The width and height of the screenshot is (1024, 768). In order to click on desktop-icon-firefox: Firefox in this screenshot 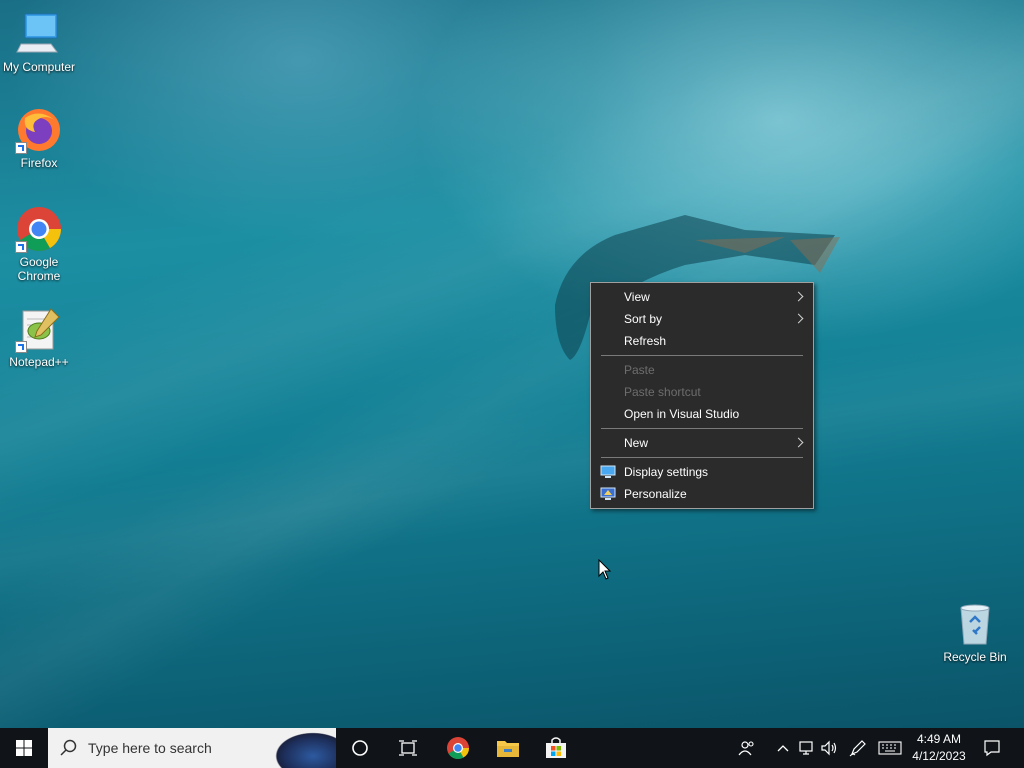, I will do `click(39, 138)`.